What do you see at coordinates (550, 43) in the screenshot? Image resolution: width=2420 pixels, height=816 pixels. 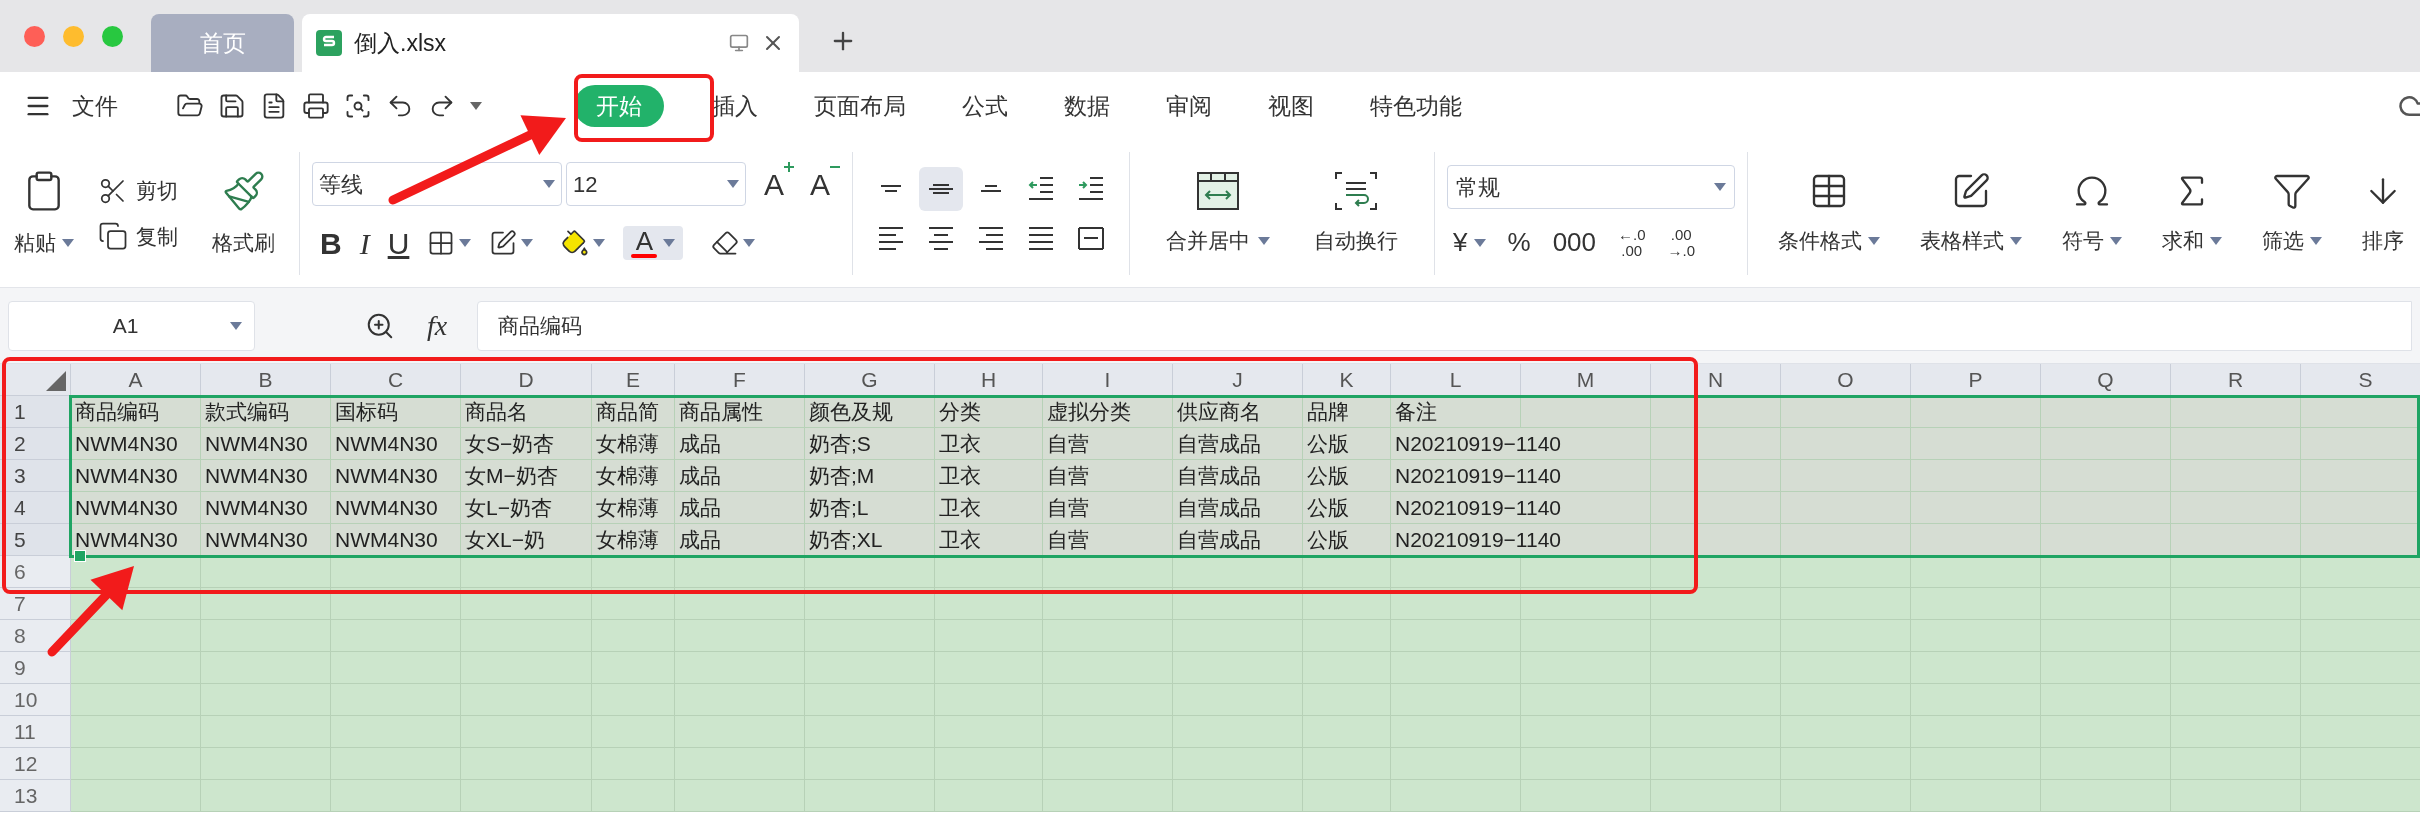 I see `document-tab: 倒入.xlsx` at bounding box center [550, 43].